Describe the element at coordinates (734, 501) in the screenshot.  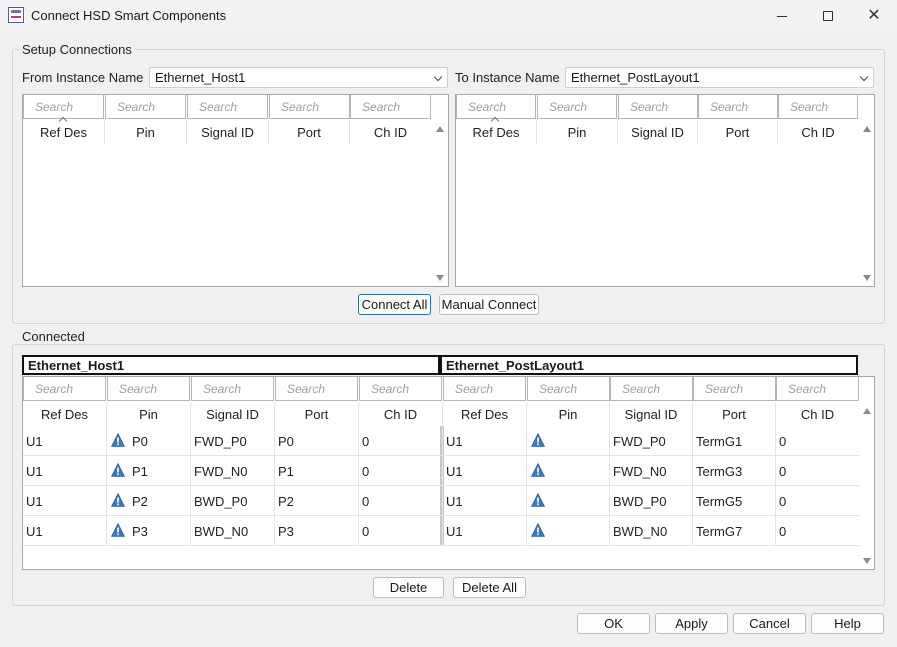
I see `right-cell-port: TermG5` at that location.